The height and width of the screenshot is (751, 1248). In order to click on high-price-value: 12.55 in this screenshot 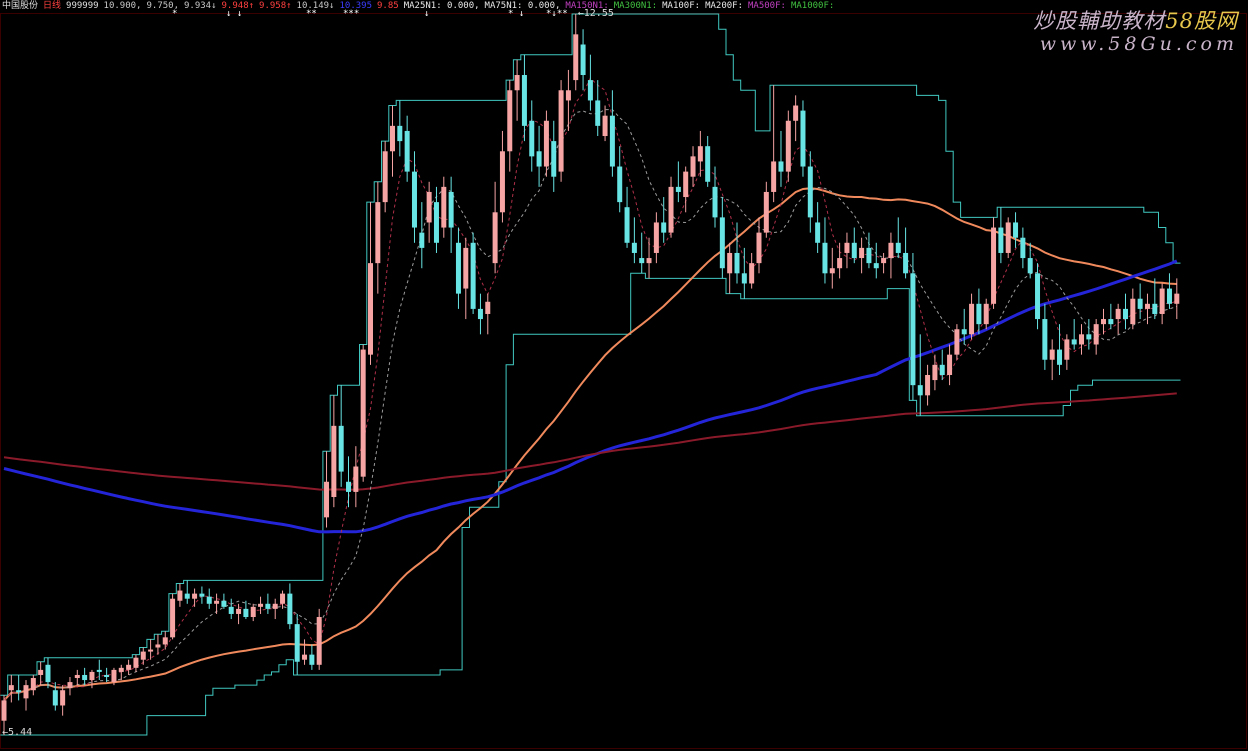, I will do `click(598, 13)`.